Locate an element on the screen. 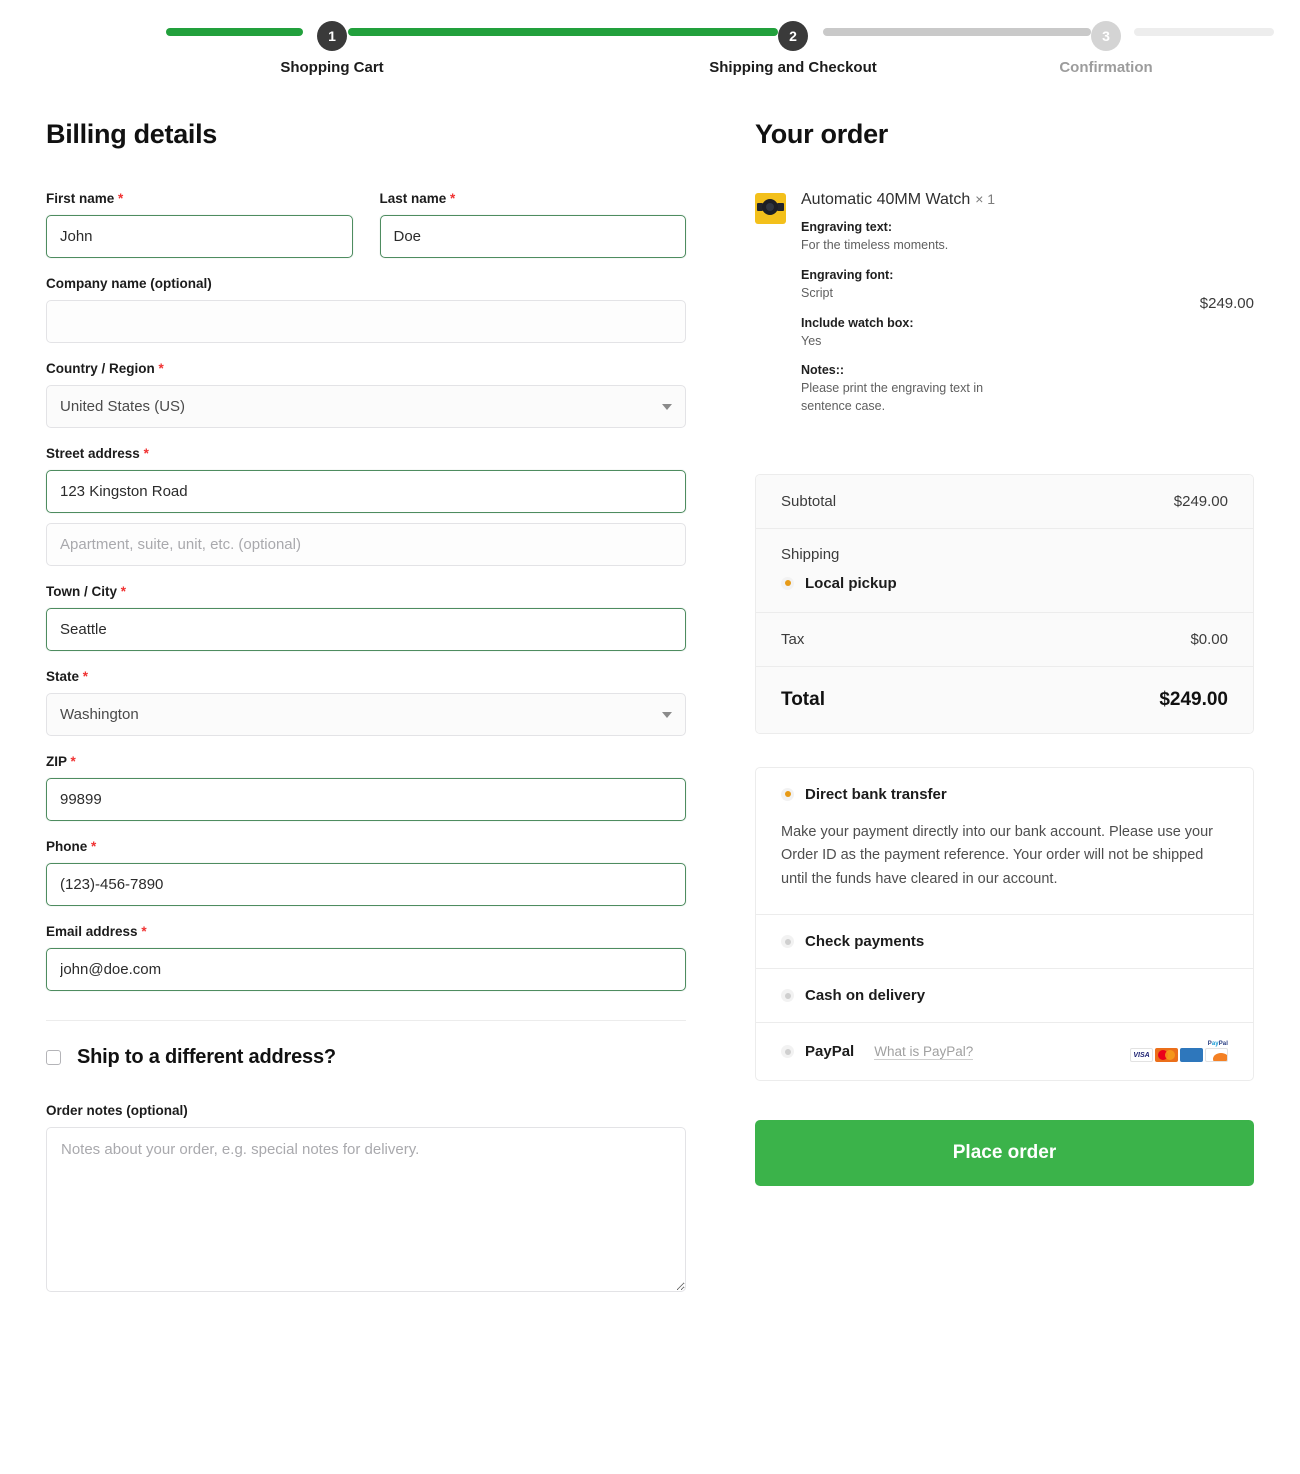  billing-details-heading: Billing details is located at coordinates (132, 134).